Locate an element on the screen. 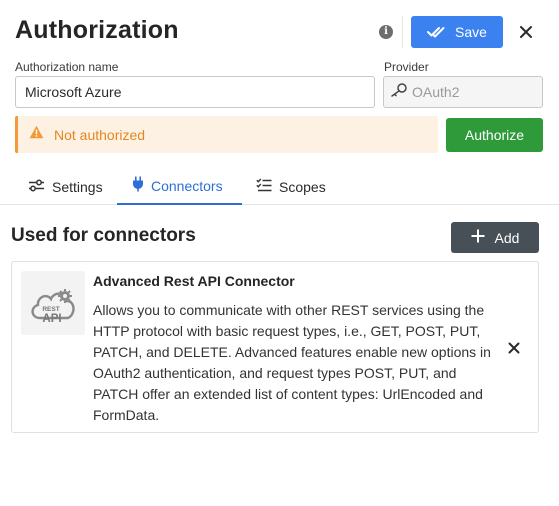 Image resolution: width=559 pixels, height=506 pixels. status-banner: Not authorized is located at coordinates (226, 134).